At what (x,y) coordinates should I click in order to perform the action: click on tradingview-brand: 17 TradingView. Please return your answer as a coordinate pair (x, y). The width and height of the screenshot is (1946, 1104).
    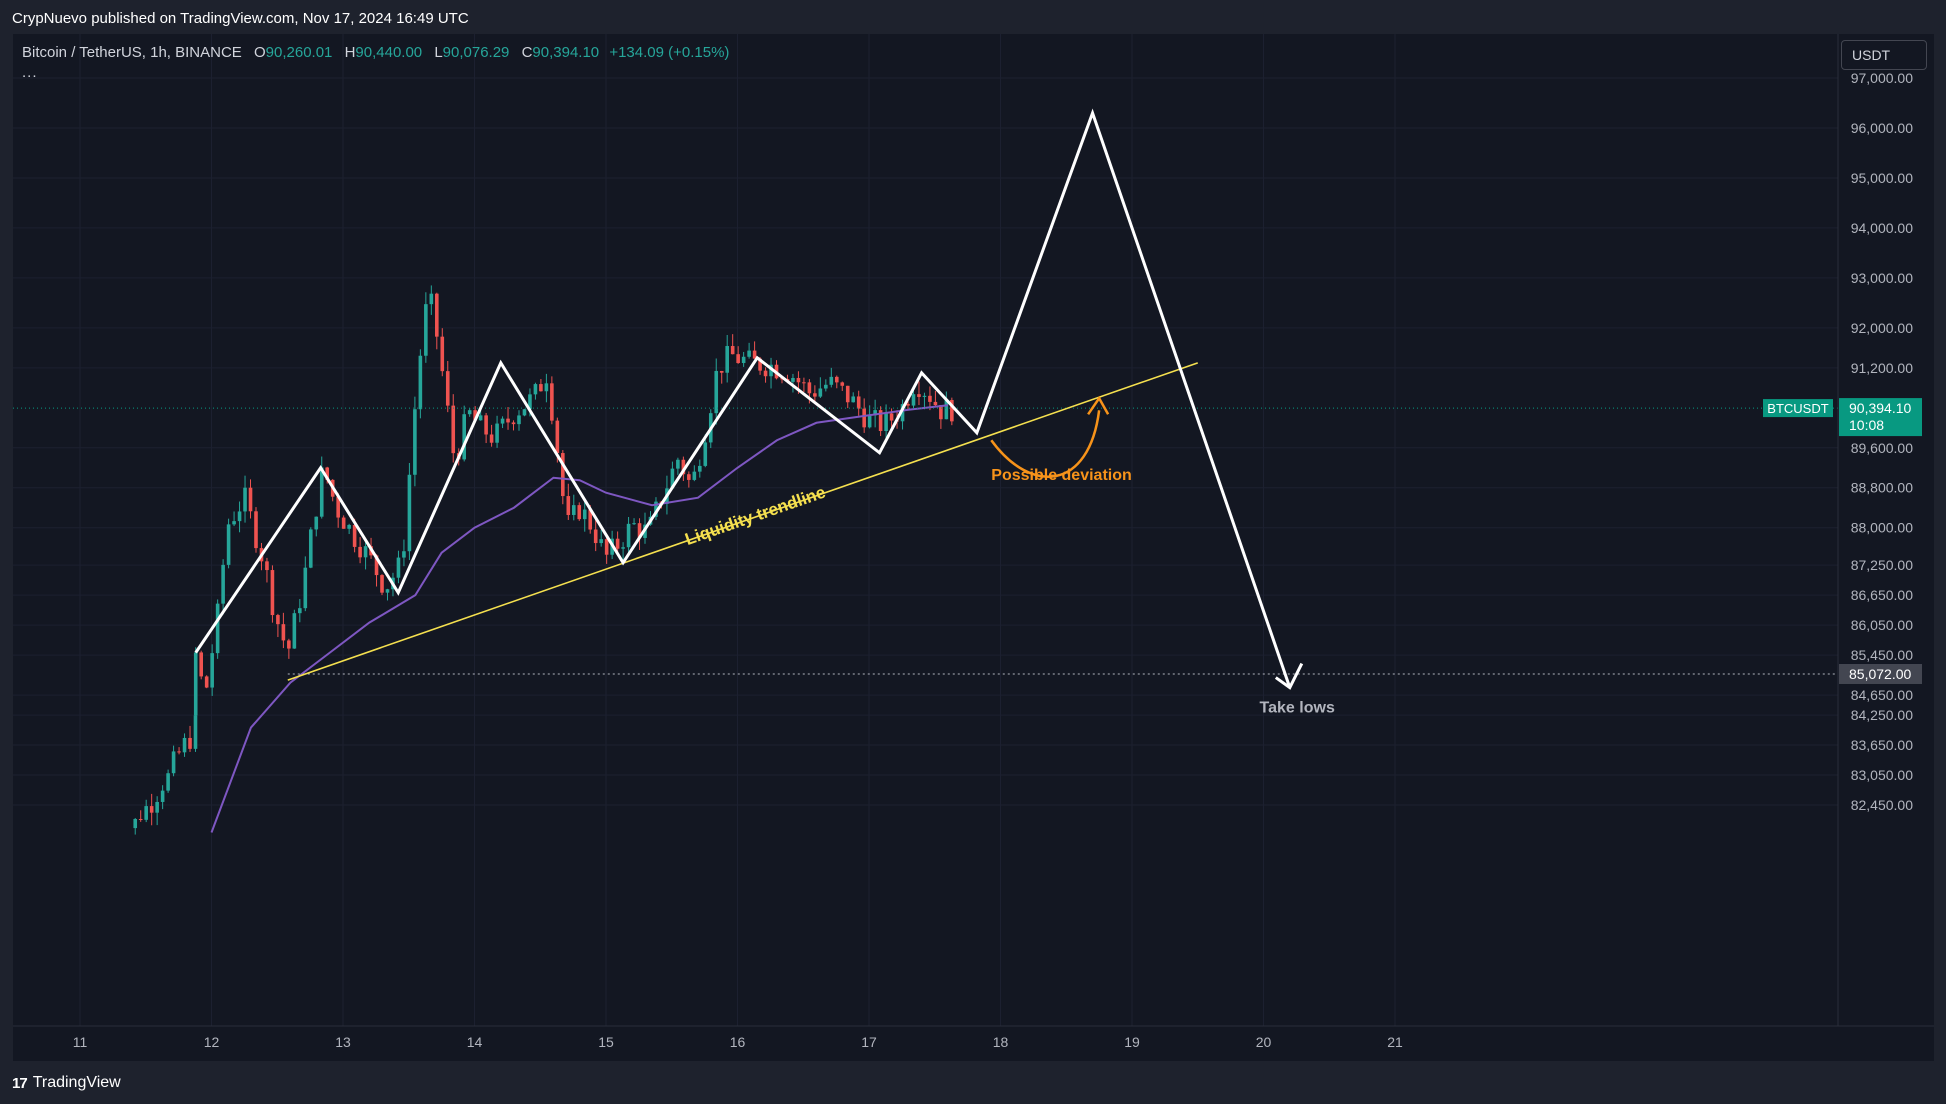
    Looking at the image, I should click on (66, 1083).